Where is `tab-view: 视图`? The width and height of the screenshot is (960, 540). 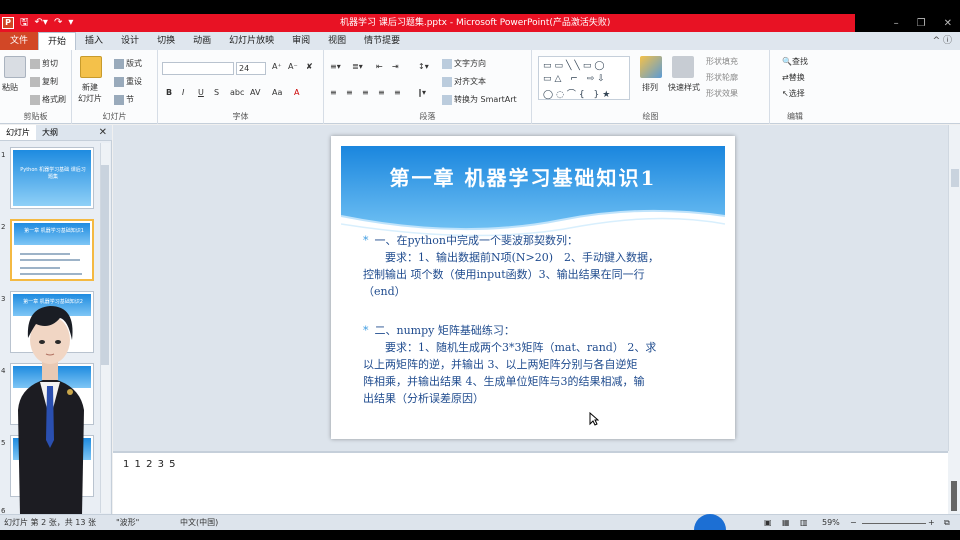 tab-view: 视图 is located at coordinates (337, 41).